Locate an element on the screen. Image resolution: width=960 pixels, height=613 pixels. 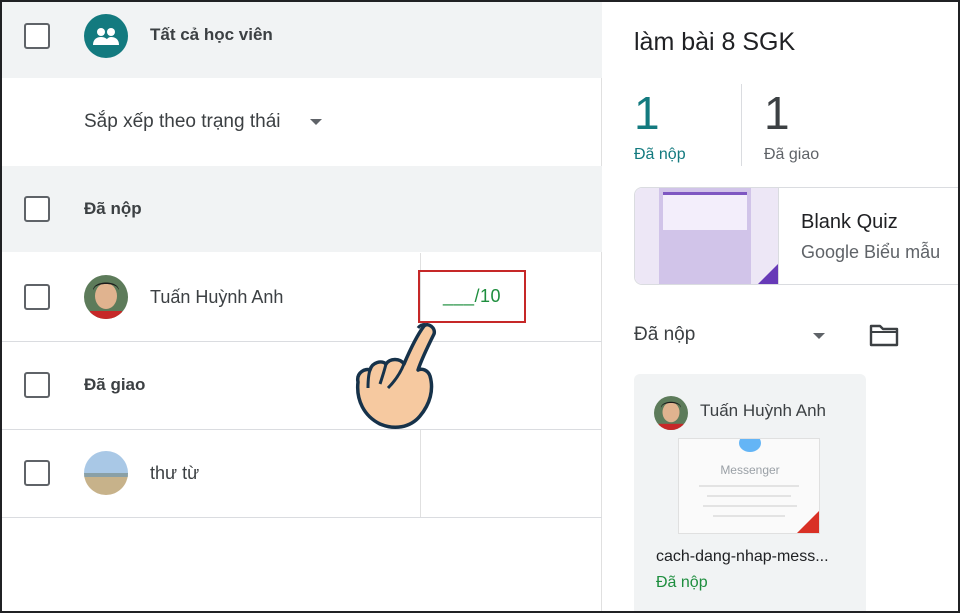
all-students-row: Tất cả học viên is located at coordinates (302, 40).